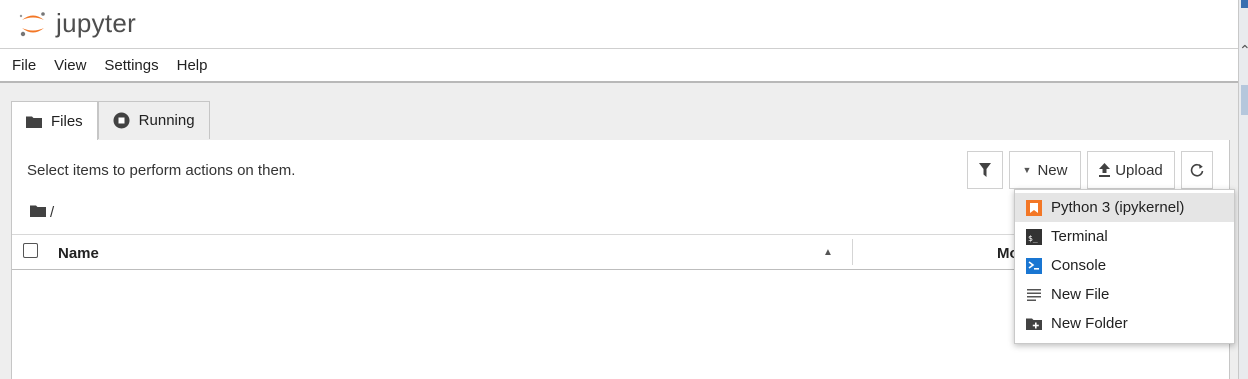 The width and height of the screenshot is (1248, 379). What do you see at coordinates (619, 66) in the screenshot?
I see `menu-bar: File View Settings Help` at bounding box center [619, 66].